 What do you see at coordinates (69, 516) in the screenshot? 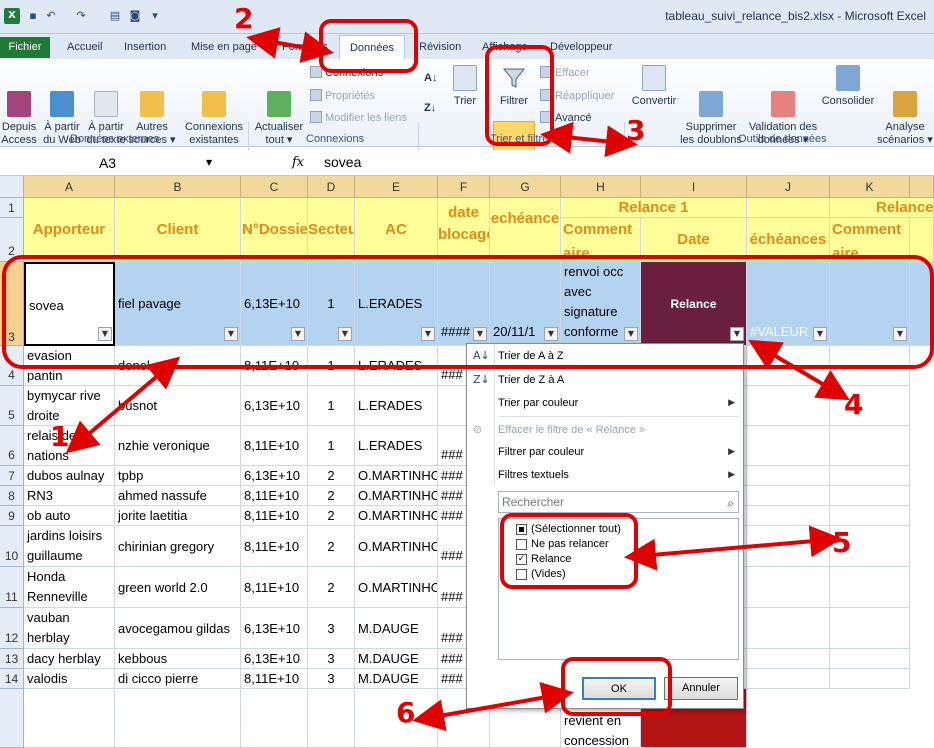
I see `cell-a9: ob auto` at bounding box center [69, 516].